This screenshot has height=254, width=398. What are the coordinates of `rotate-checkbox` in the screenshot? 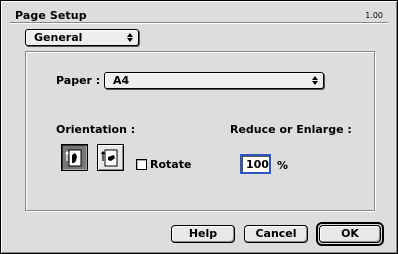 It's located at (141, 164).